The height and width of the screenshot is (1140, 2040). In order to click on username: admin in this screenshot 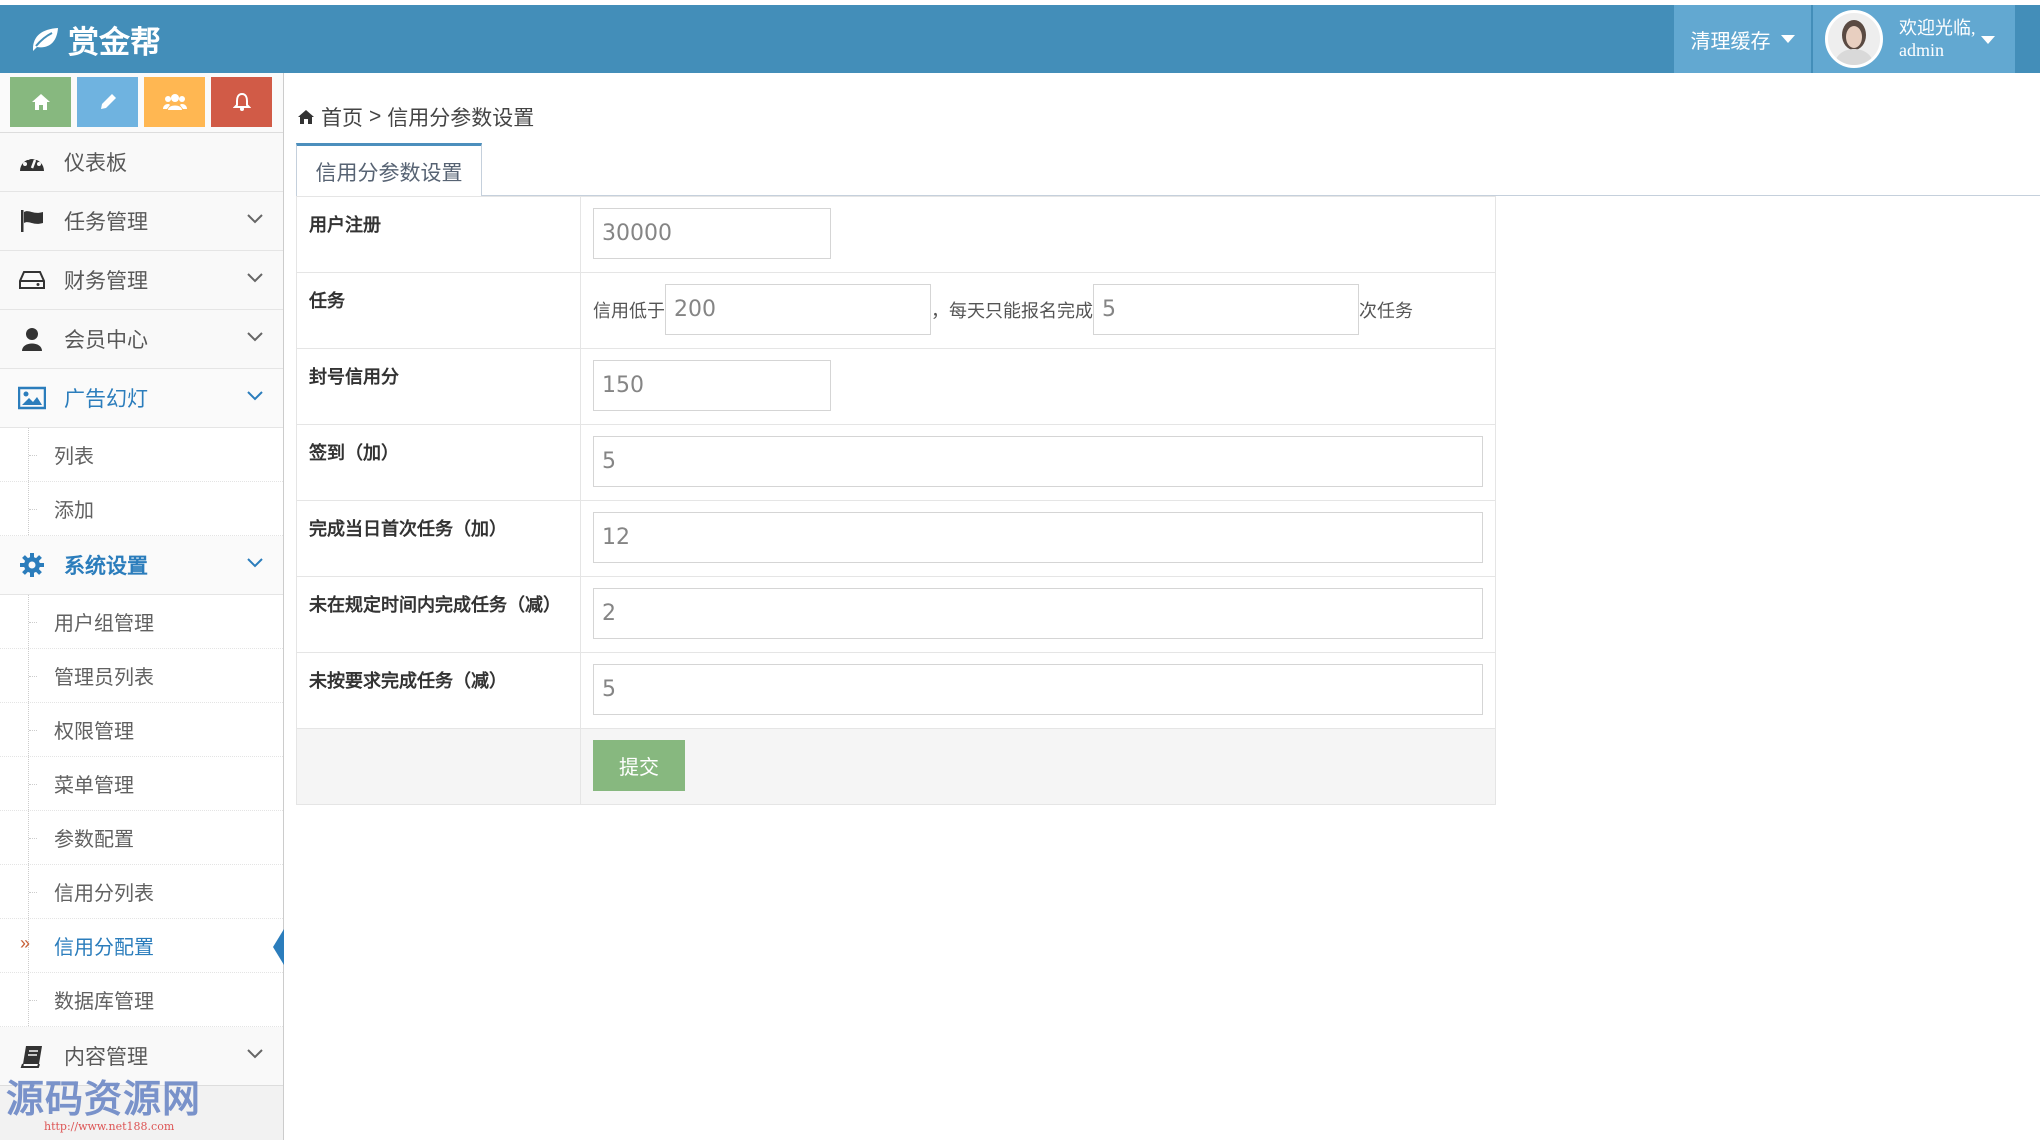, I will do `click(1921, 50)`.